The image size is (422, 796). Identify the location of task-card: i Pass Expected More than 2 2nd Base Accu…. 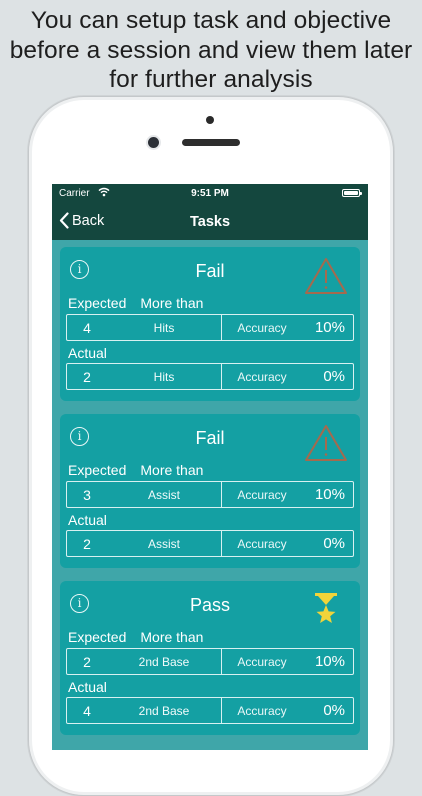
(210, 658).